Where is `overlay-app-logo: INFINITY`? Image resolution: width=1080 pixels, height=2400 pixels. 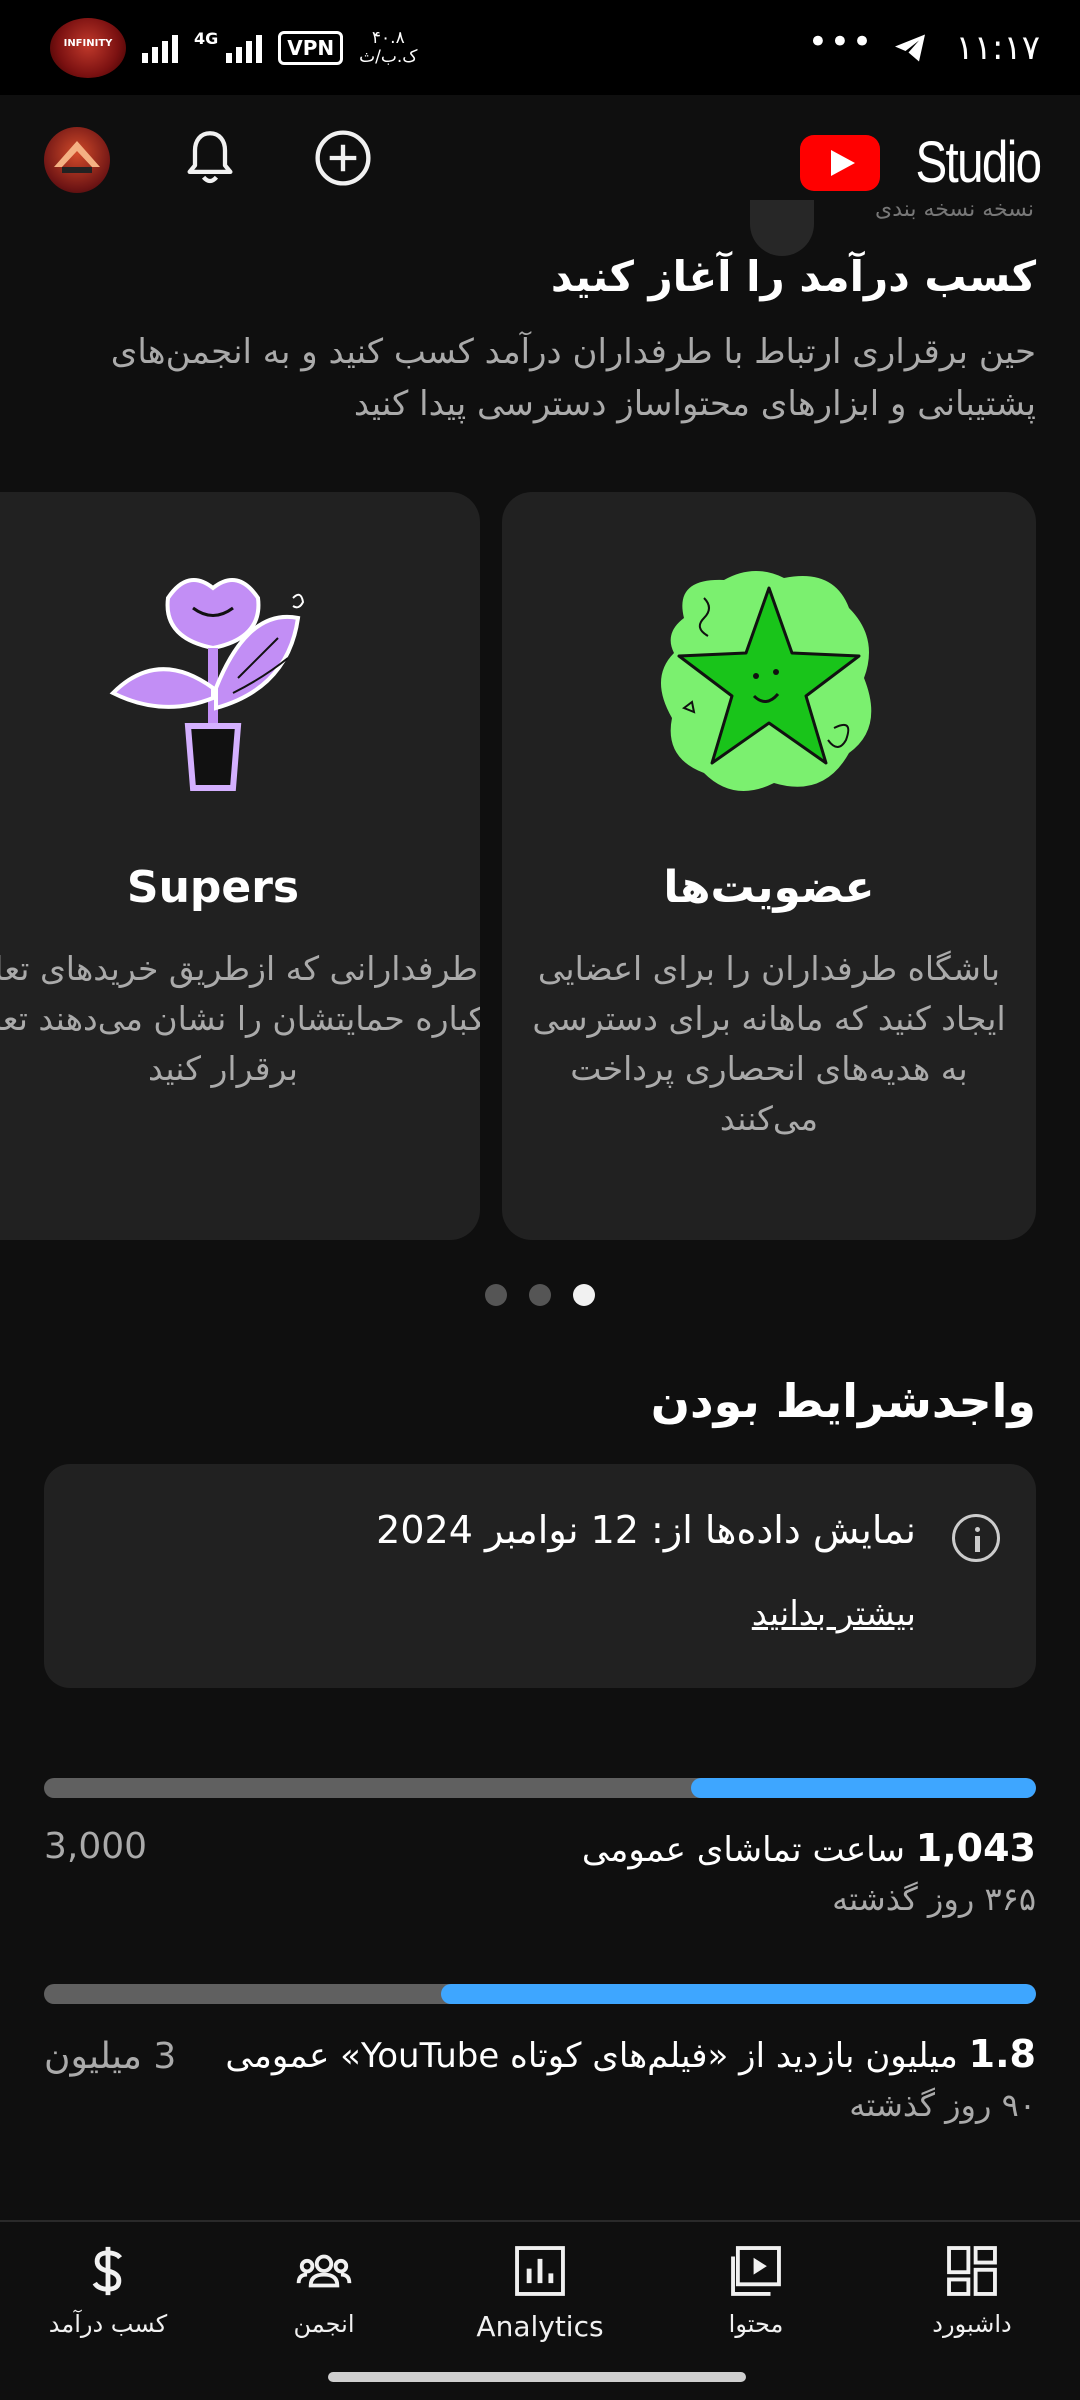 overlay-app-logo: INFINITY is located at coordinates (88, 48).